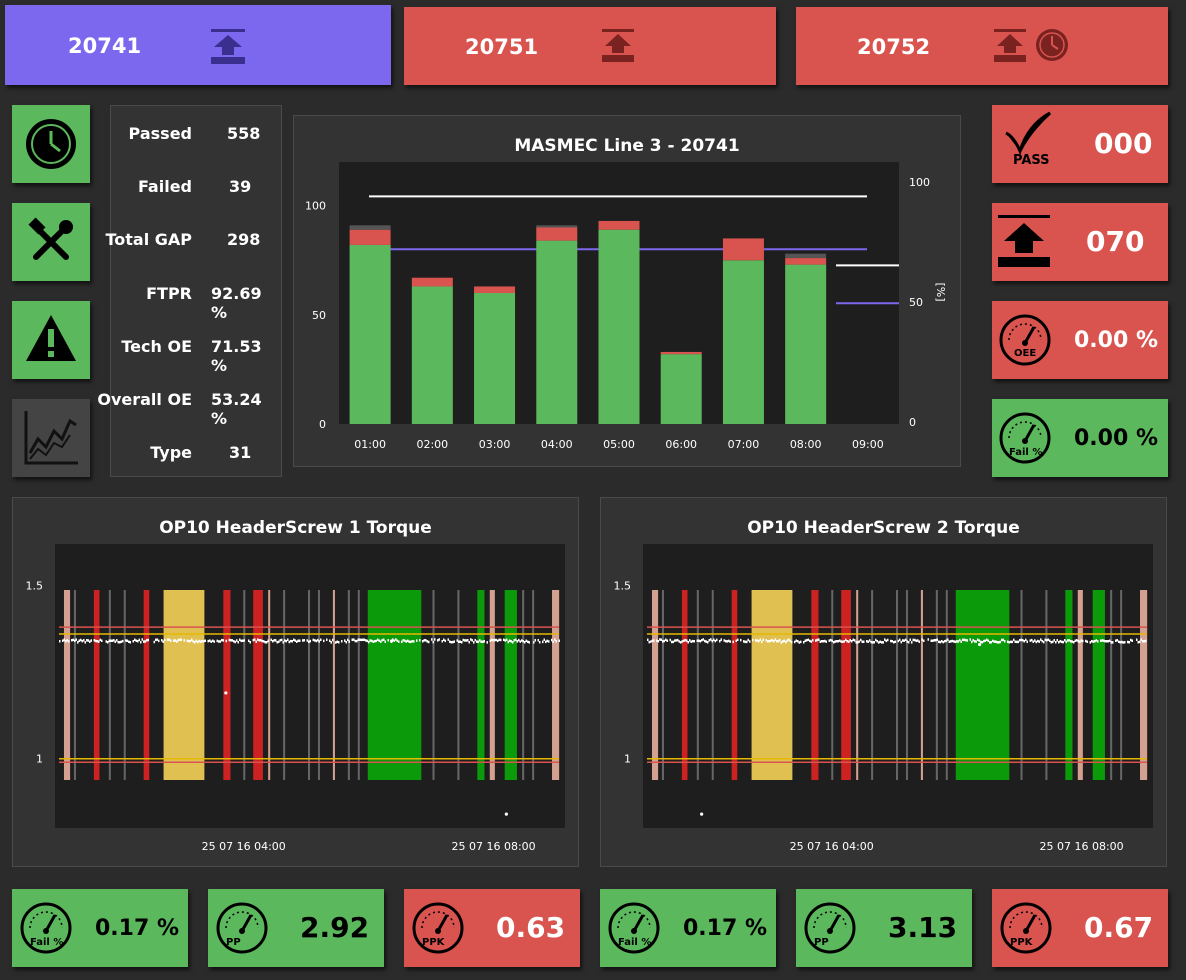 The height and width of the screenshot is (980, 1186). What do you see at coordinates (296, 928) in the screenshot?
I see `bottom-kpi-tile: PP 2.92` at bounding box center [296, 928].